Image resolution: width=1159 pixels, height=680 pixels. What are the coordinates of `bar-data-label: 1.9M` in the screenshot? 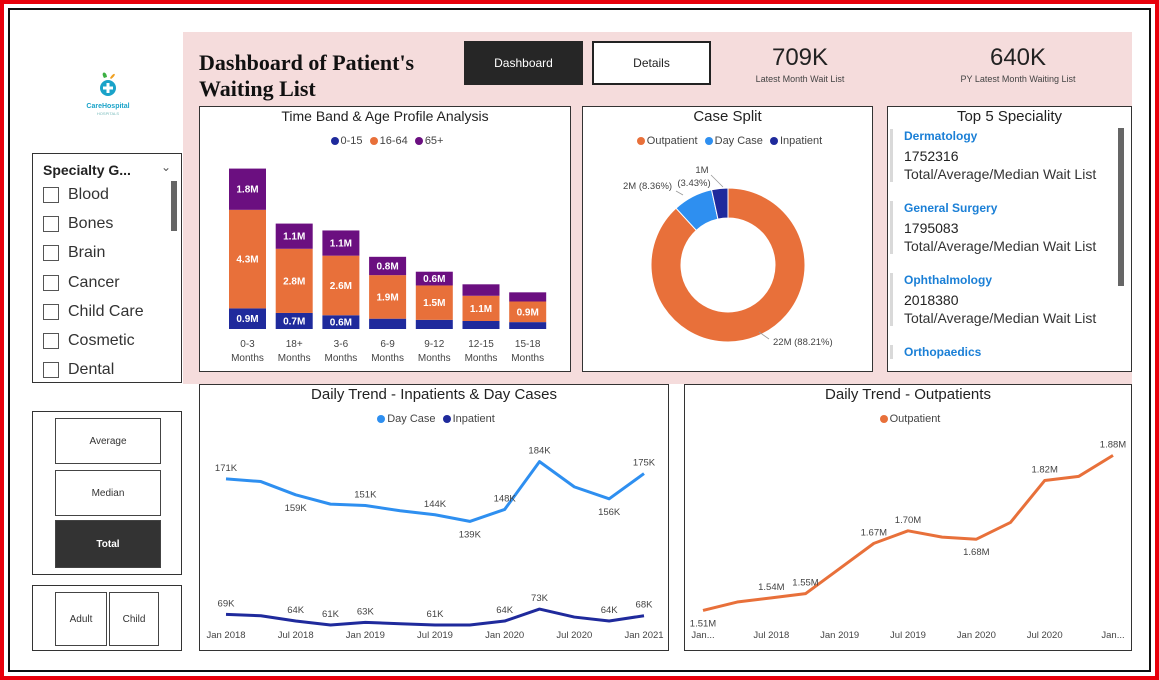 It's located at (387, 297).